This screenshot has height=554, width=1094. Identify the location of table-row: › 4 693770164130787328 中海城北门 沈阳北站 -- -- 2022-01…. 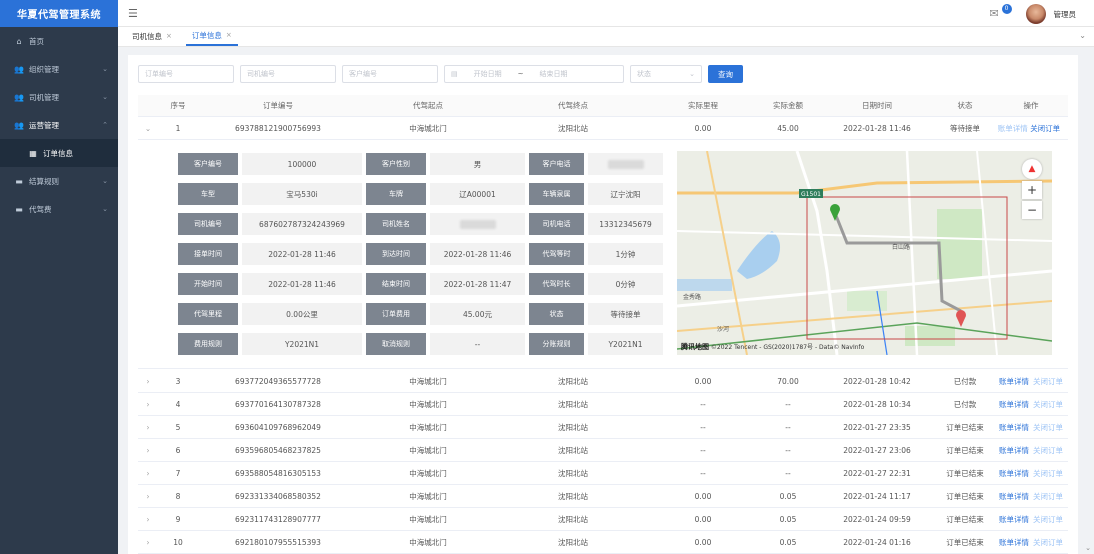
(603, 404).